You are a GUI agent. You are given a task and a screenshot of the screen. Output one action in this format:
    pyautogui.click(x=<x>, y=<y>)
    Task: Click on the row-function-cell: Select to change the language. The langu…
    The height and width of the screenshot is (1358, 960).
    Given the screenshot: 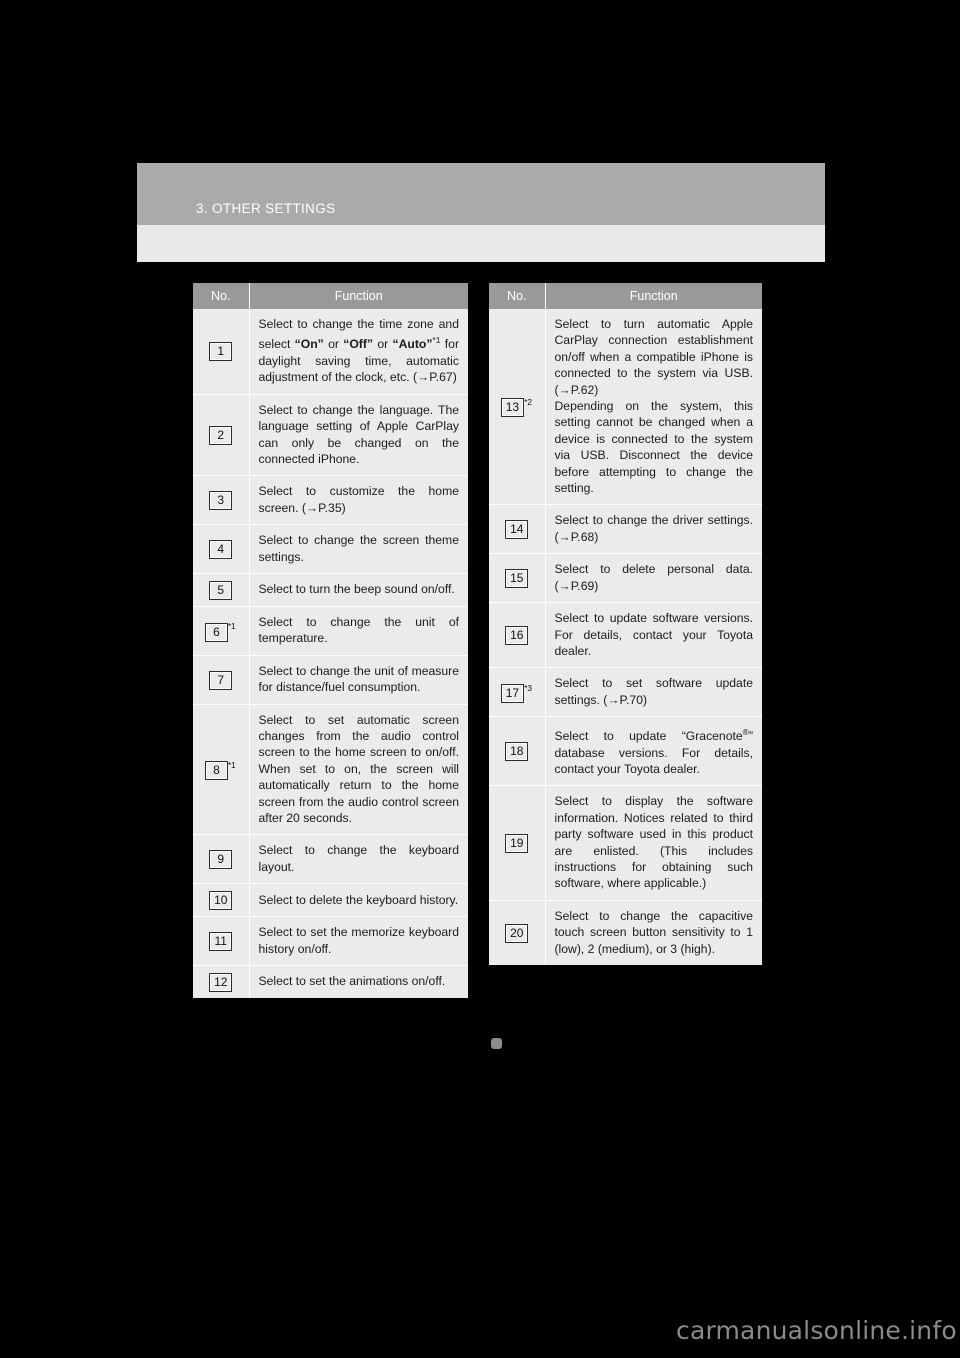 What is the action you would take?
    pyautogui.click(x=358, y=434)
    